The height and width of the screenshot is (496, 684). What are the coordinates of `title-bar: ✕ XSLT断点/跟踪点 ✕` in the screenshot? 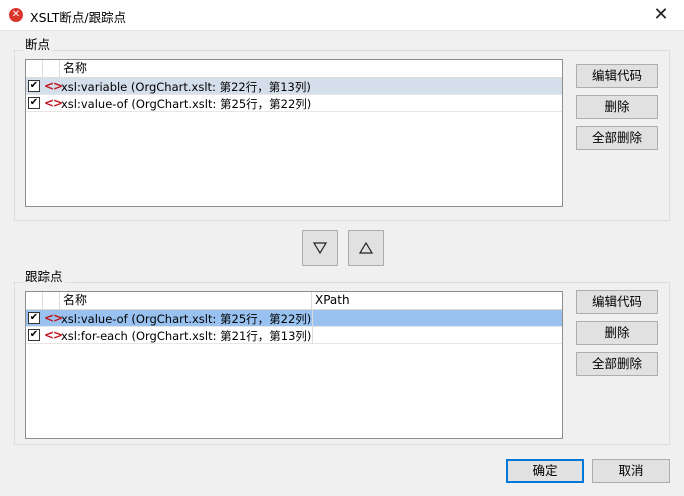 It's located at (342, 15).